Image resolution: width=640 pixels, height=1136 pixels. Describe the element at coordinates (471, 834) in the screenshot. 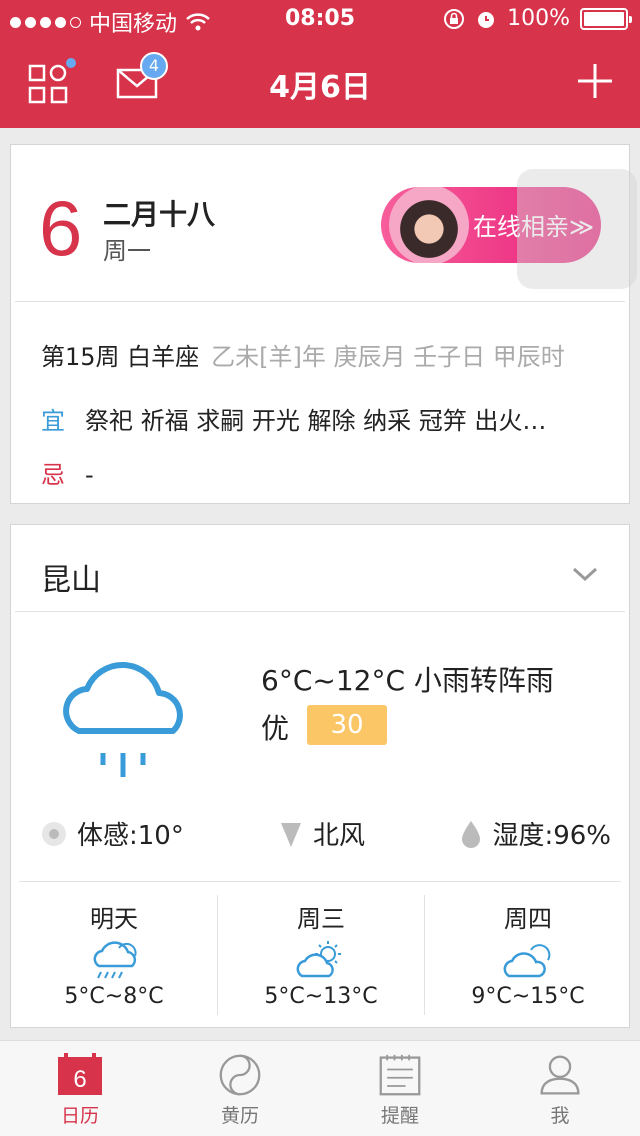

I see `humidity-drop-icon` at that location.